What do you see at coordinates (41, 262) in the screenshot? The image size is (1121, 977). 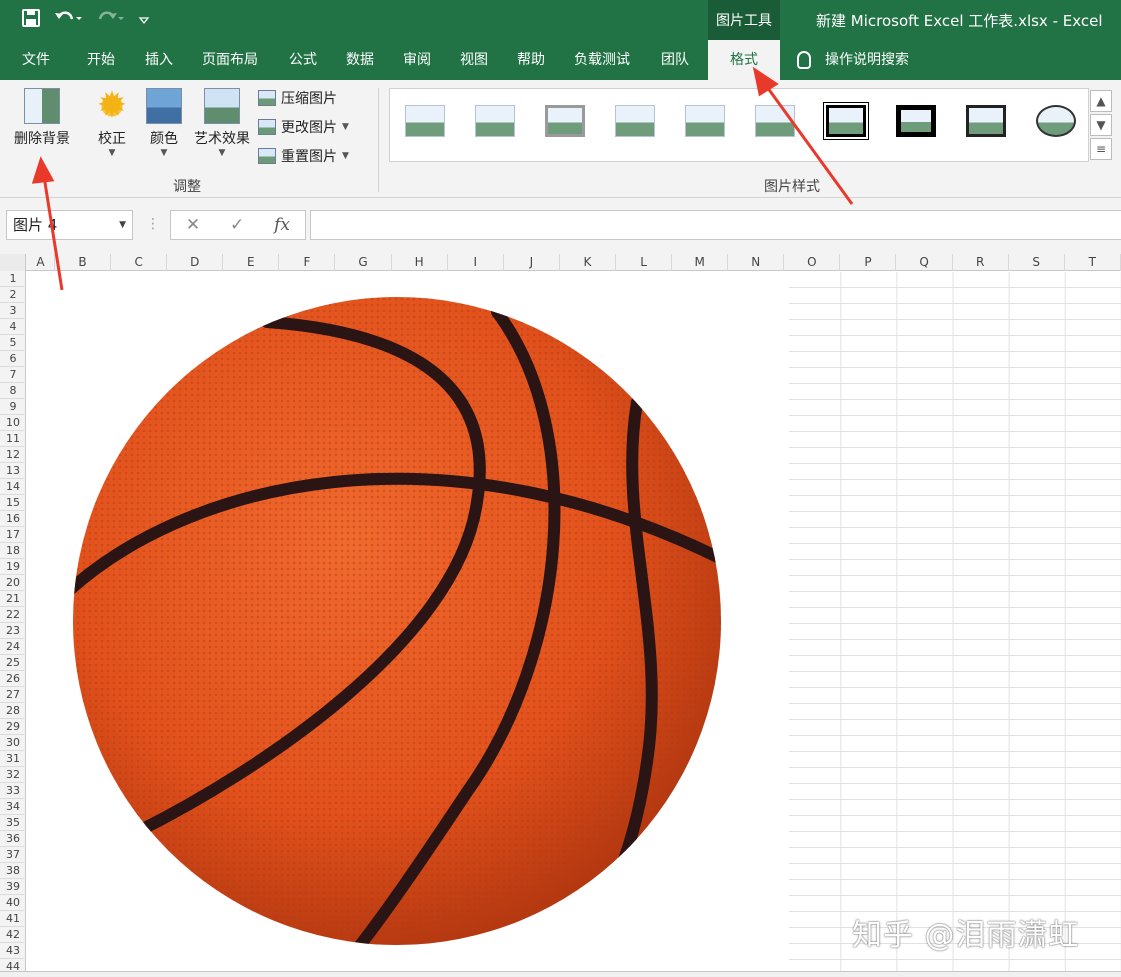 I see `column-header: A` at bounding box center [41, 262].